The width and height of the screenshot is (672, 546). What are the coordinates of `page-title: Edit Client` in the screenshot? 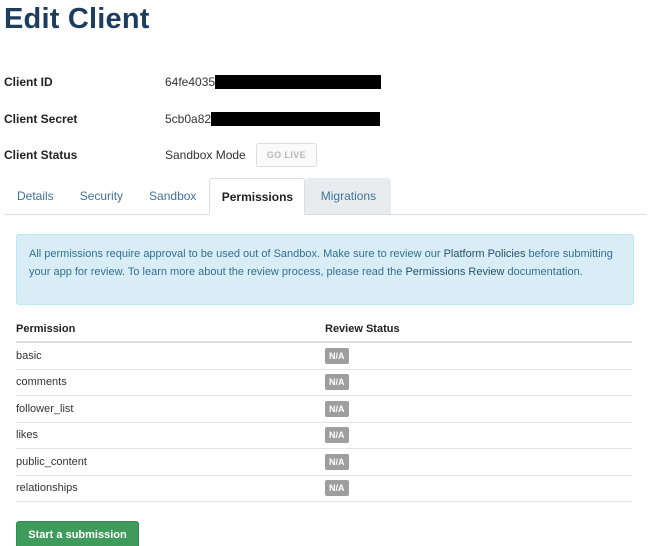 It's located at (77, 19).